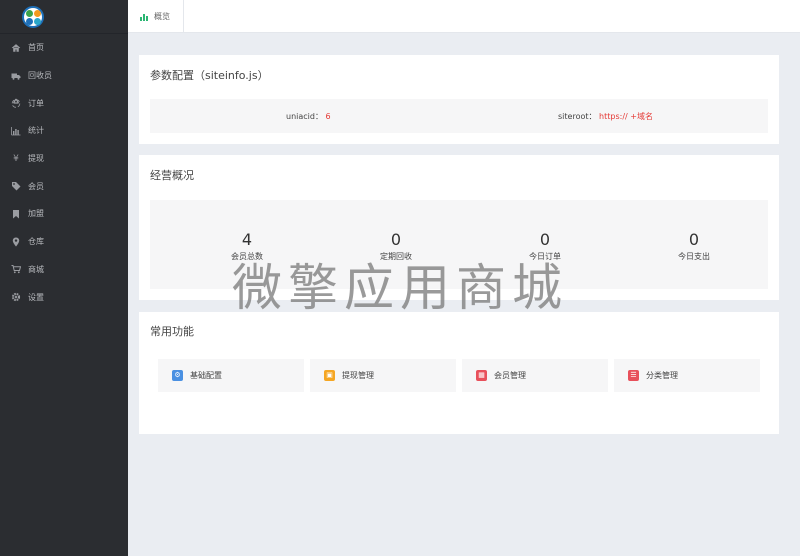 This screenshot has width=800, height=556. What do you see at coordinates (16, 242) in the screenshot?
I see `map-marker-icon` at bounding box center [16, 242].